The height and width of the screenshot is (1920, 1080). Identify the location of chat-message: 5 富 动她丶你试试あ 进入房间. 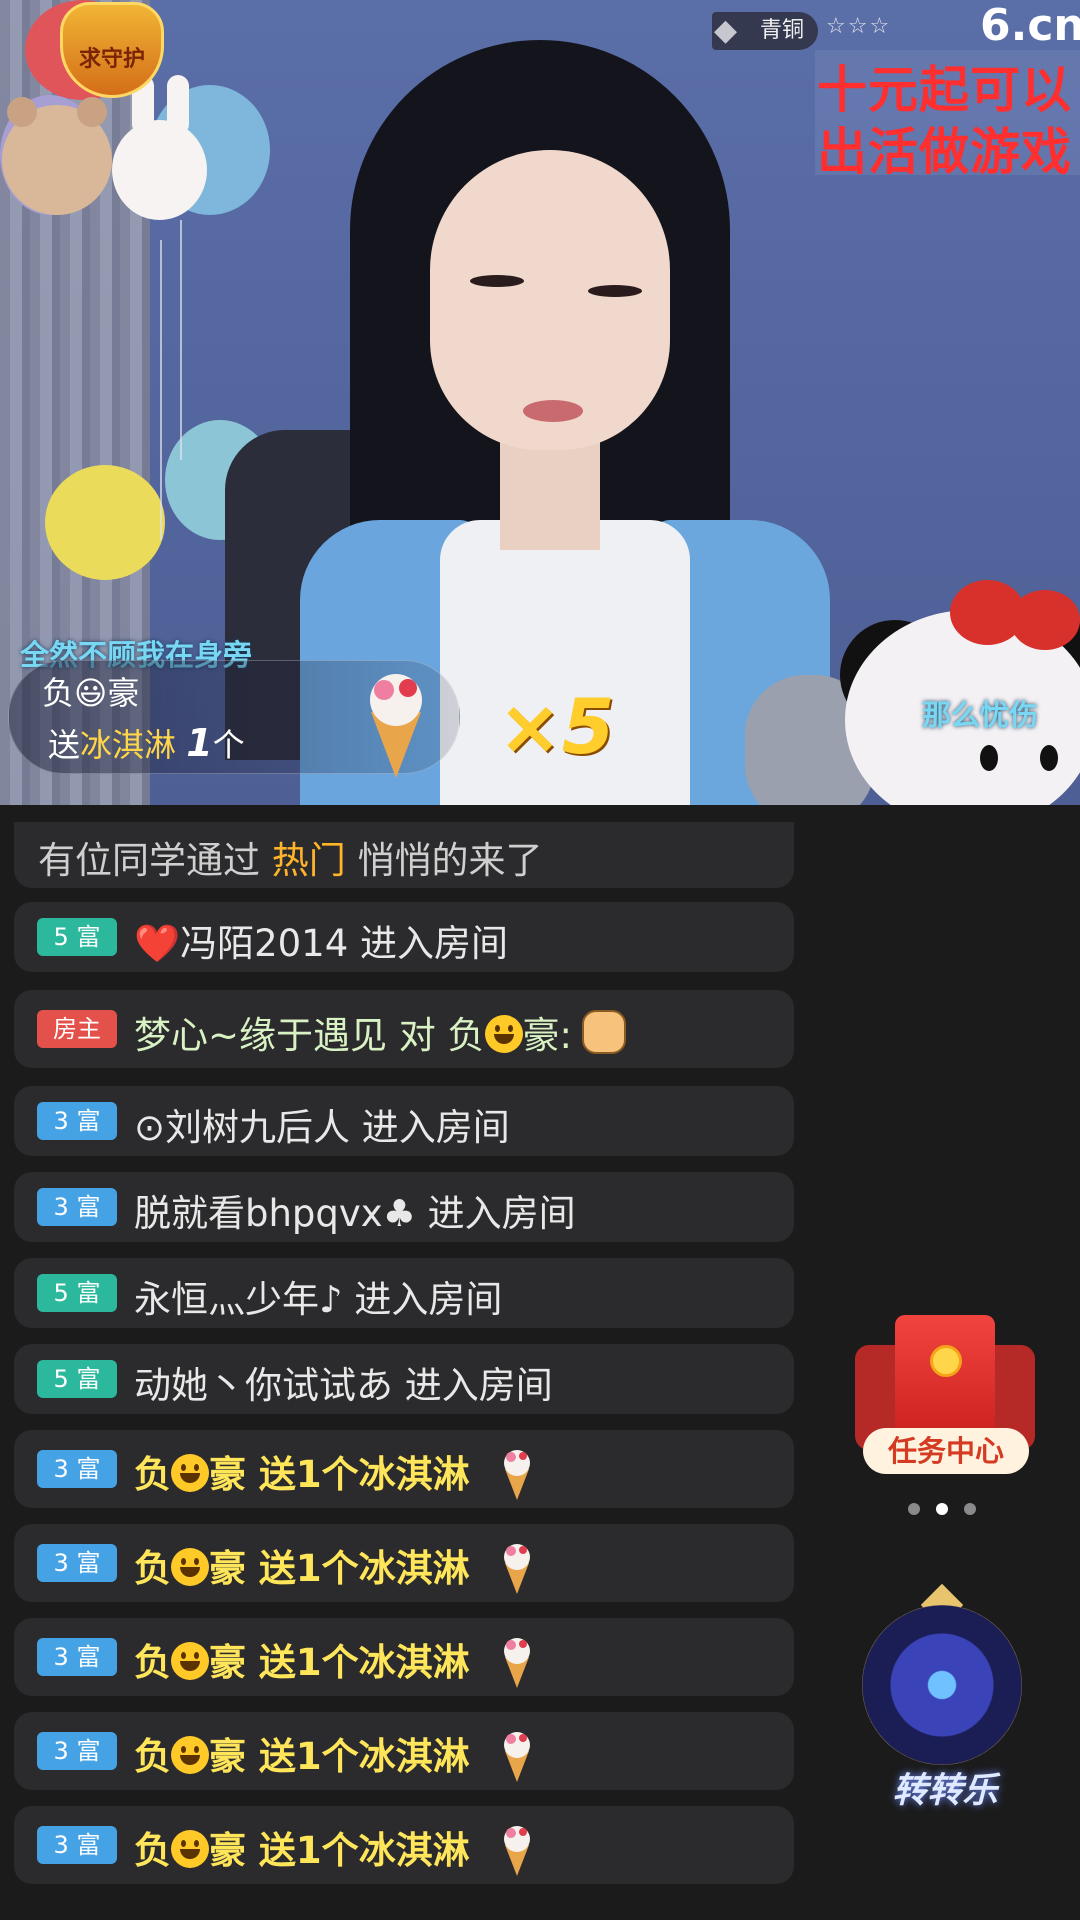
(404, 1379).